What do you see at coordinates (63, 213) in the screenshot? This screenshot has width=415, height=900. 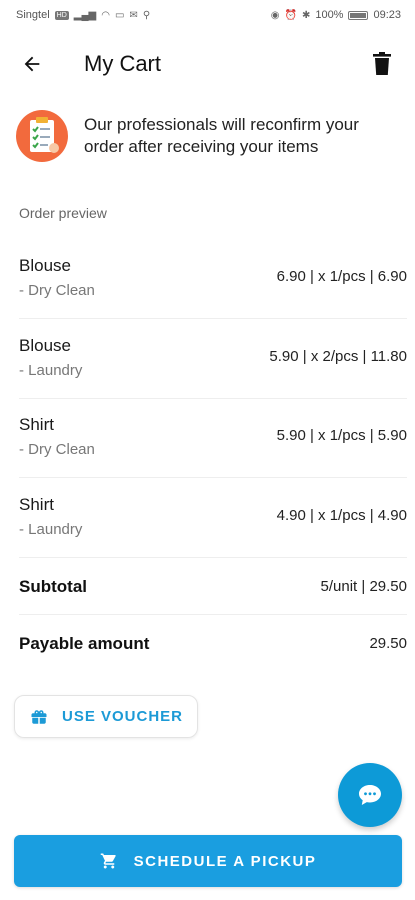 I see `order-preview-label: Order preview` at bounding box center [63, 213].